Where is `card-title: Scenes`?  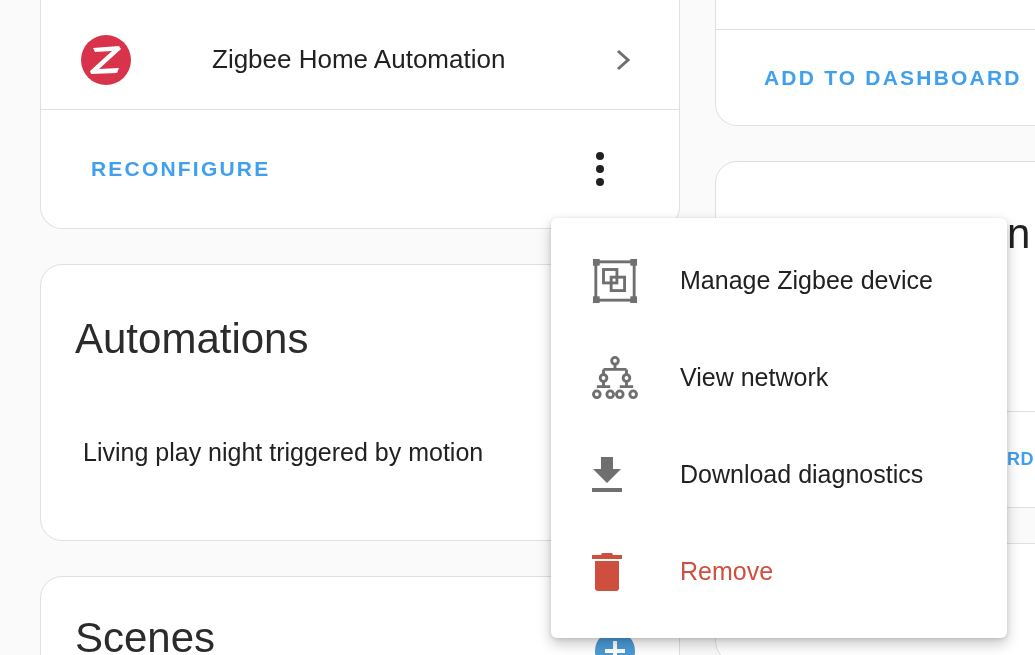 card-title: Scenes is located at coordinates (145, 635).